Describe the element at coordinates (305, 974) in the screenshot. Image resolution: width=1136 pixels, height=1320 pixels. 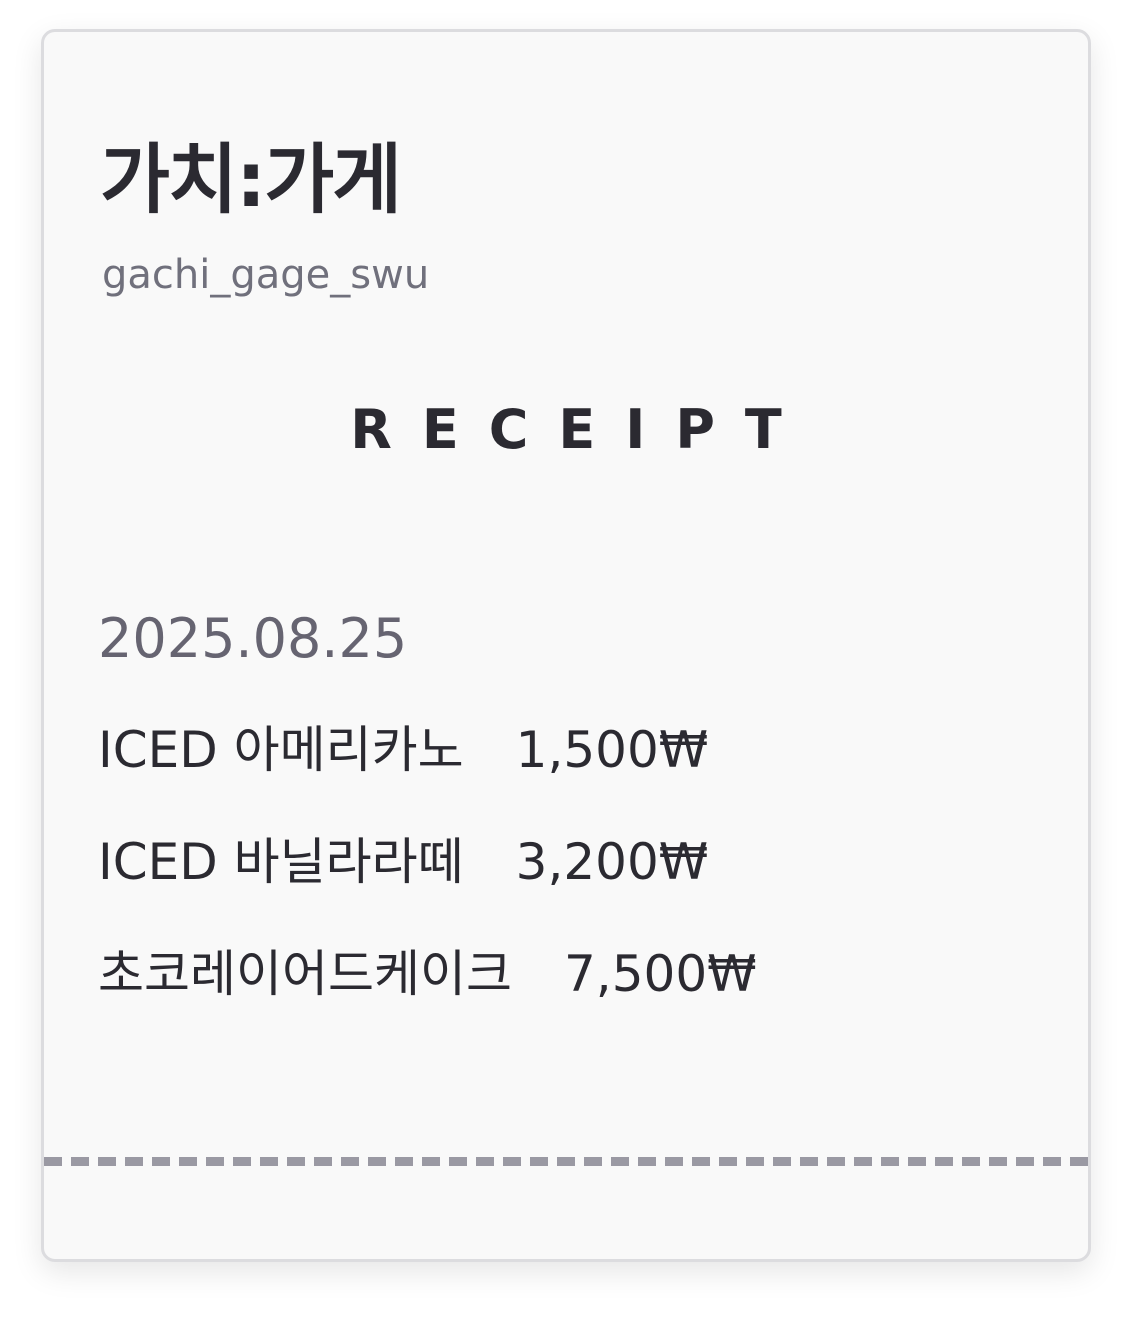
I see `item-name: 초코레이어드케이크` at that location.